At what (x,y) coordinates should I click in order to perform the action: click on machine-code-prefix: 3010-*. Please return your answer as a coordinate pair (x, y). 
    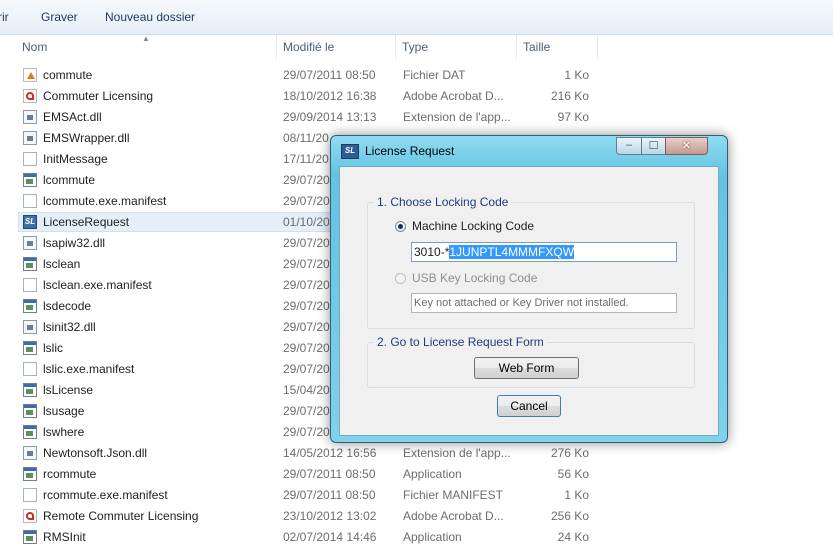
    Looking at the image, I should click on (432, 252).